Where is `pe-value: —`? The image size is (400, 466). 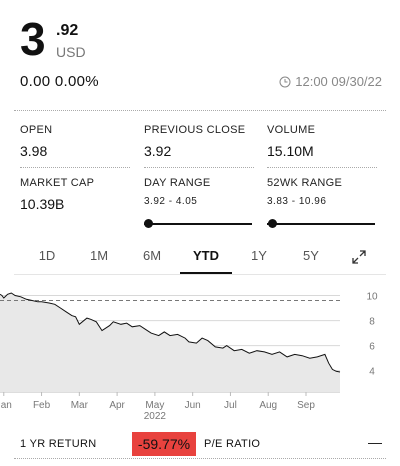 pe-value: — is located at coordinates (375, 442).